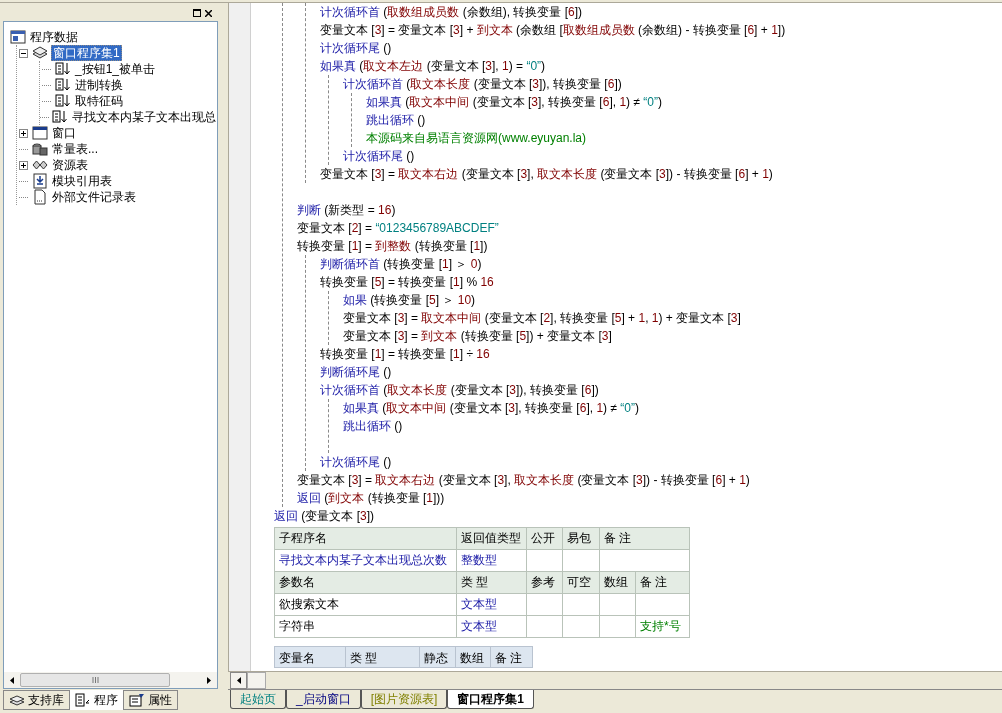  What do you see at coordinates (115, 69) in the screenshot?
I see `tree-item: _按钮1_被单击` at bounding box center [115, 69].